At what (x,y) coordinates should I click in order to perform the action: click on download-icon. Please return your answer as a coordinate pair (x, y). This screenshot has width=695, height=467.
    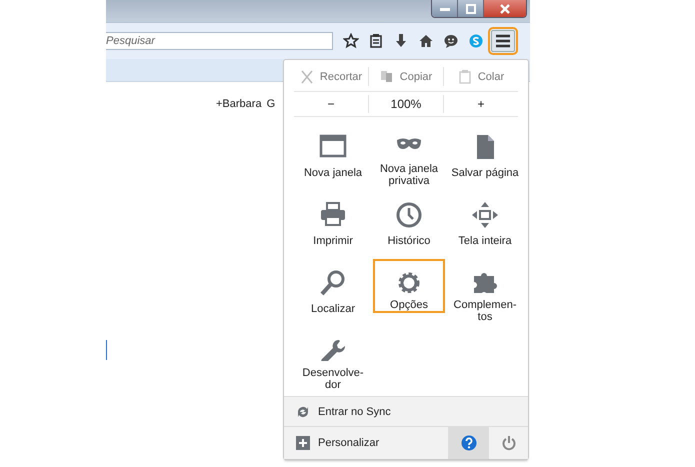
    Looking at the image, I should click on (401, 41).